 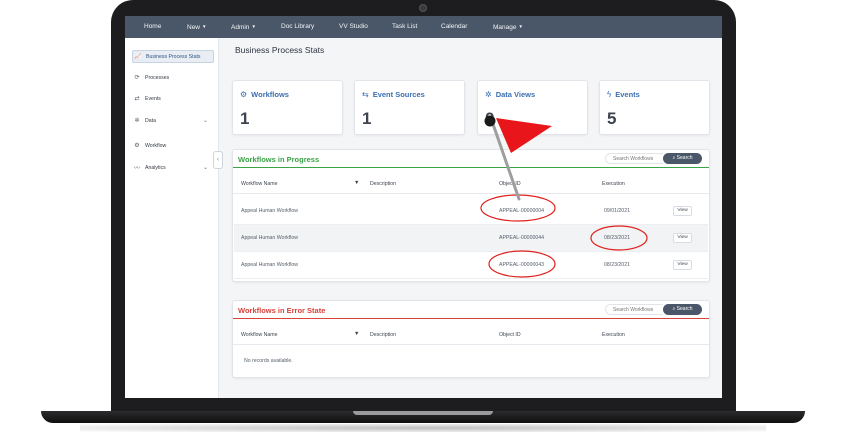 I want to click on nav-label: Home, so click(x=153, y=26).